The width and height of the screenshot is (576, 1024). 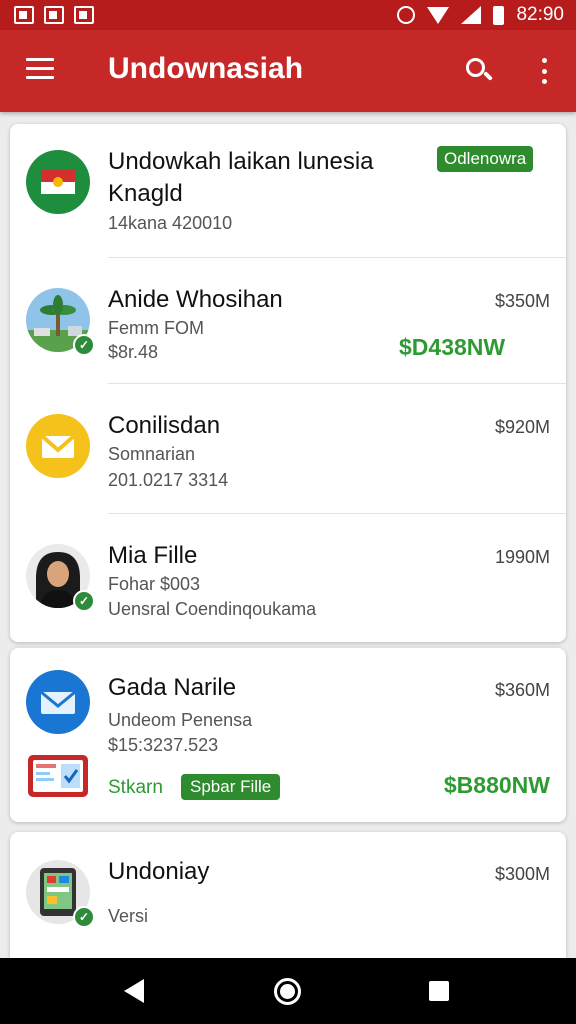 I want to click on list-item: Conilisdan Somnarian 201.0217 3314 $920M, so click(x=288, y=449).